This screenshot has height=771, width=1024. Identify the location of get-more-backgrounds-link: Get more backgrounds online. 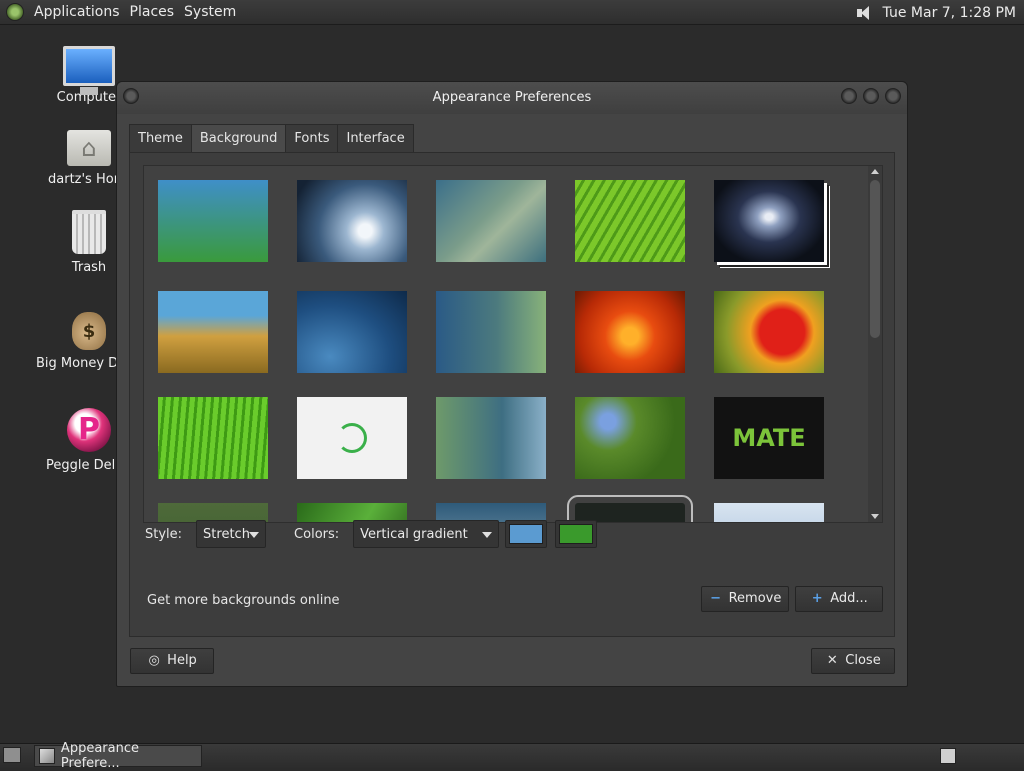
(243, 600).